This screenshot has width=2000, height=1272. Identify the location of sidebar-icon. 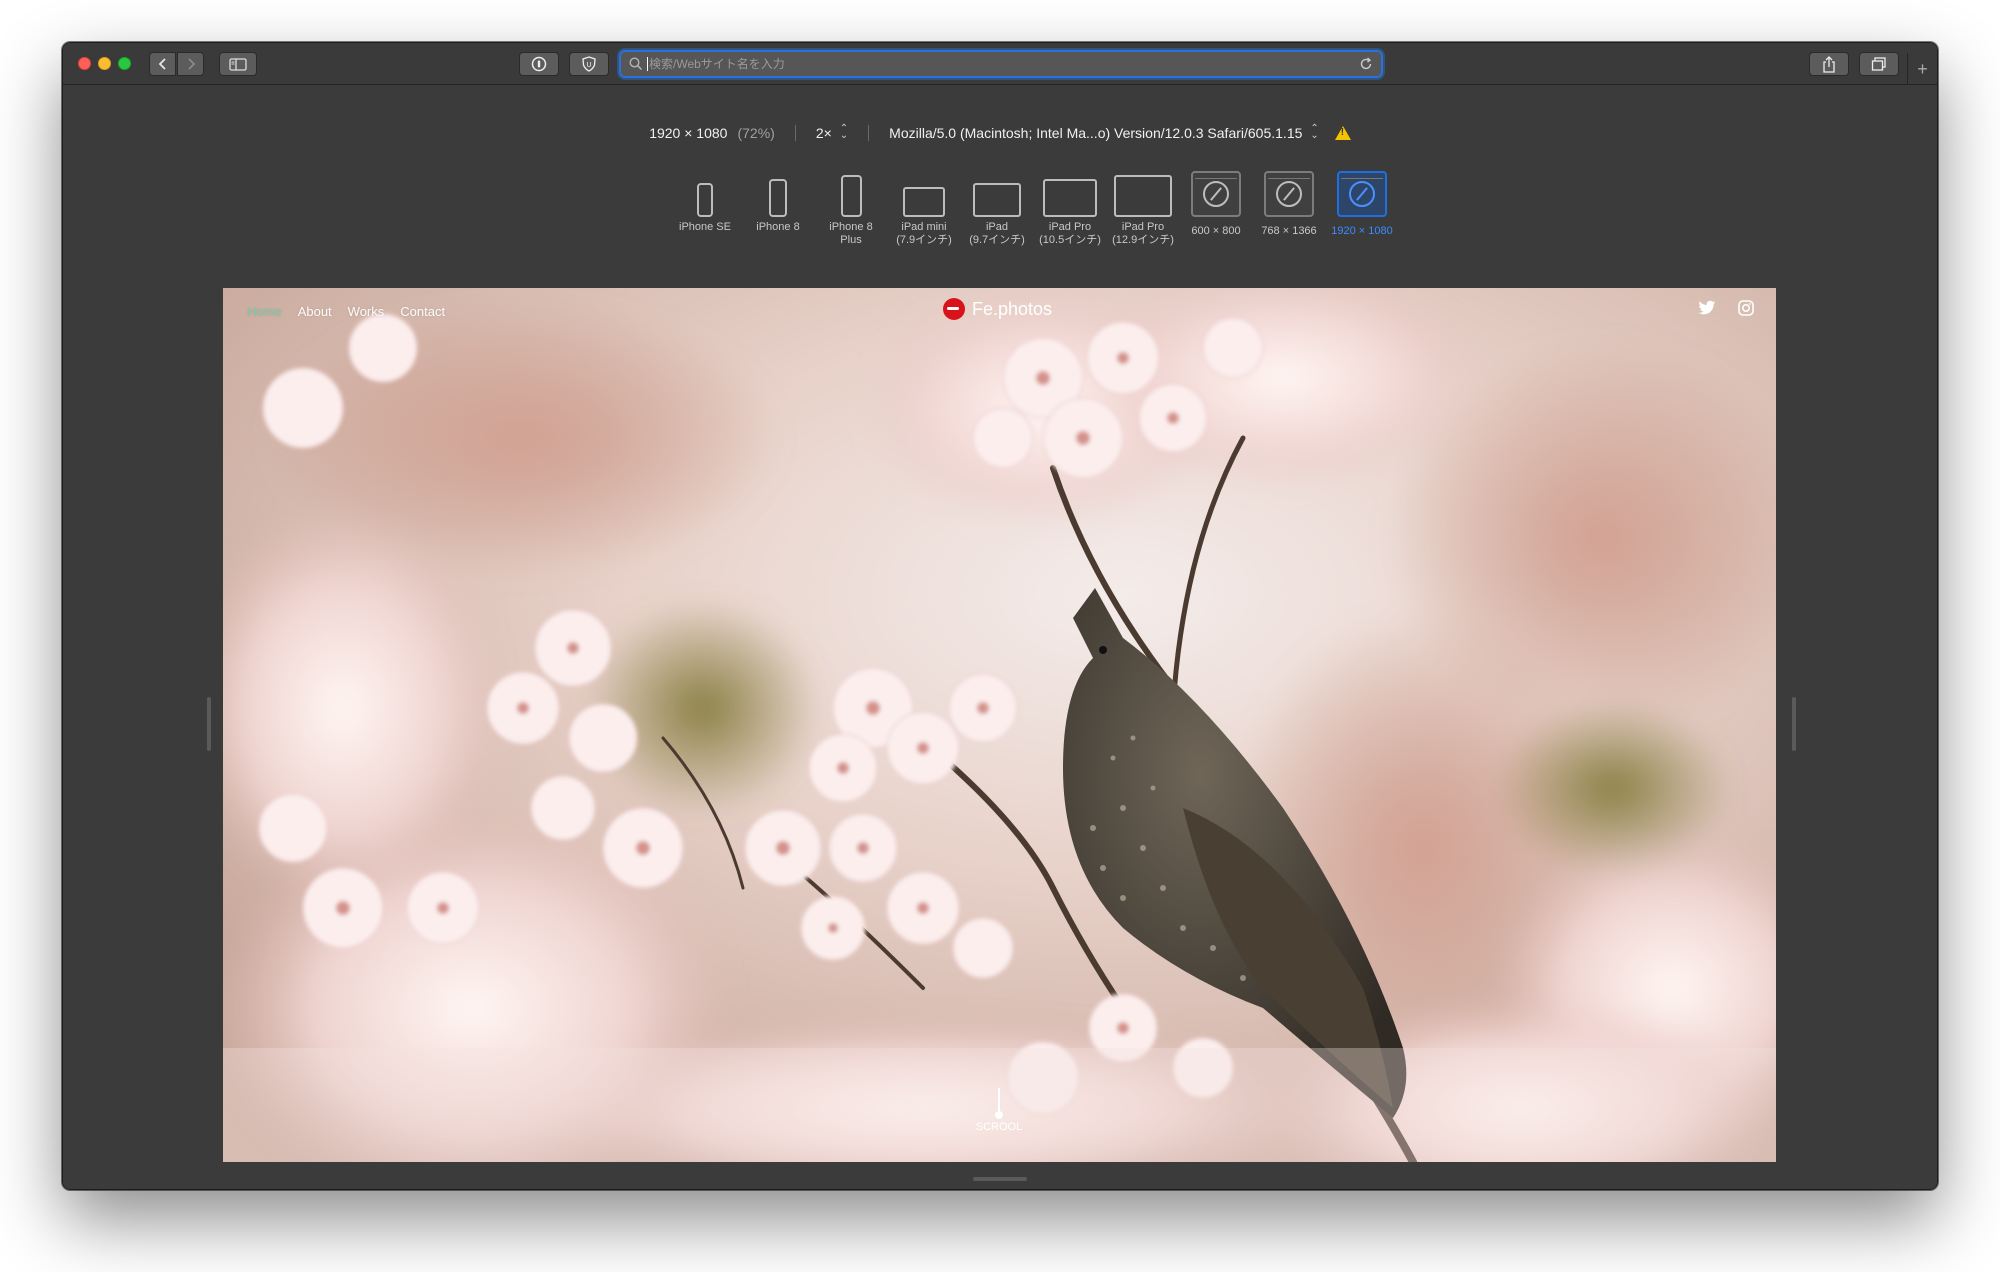
(238, 64).